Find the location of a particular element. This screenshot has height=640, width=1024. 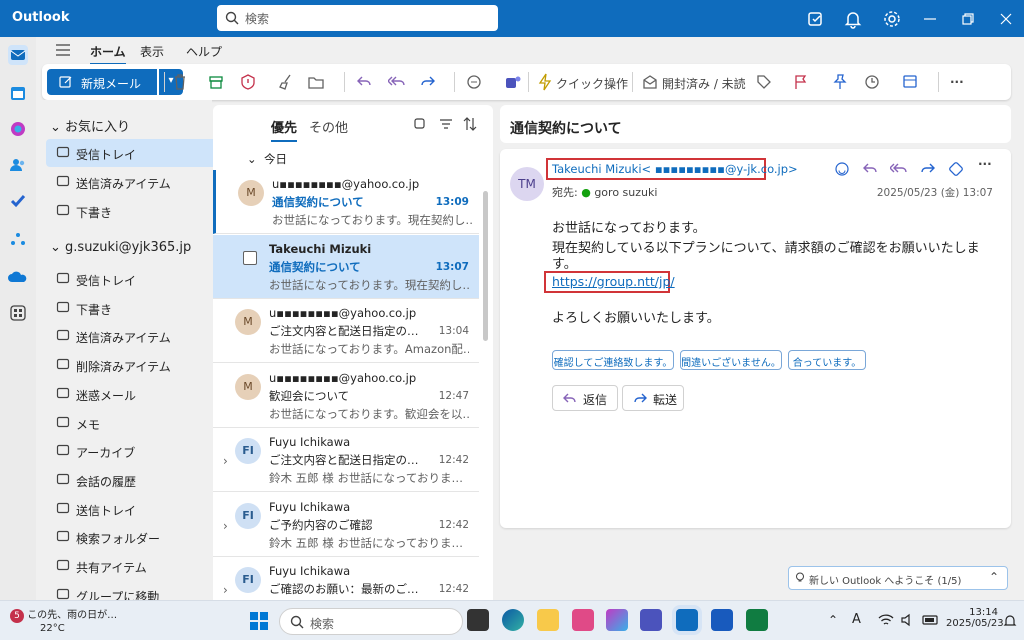

suggested-reply-1: 確認してご連絡致します。 is located at coordinates (613, 360).